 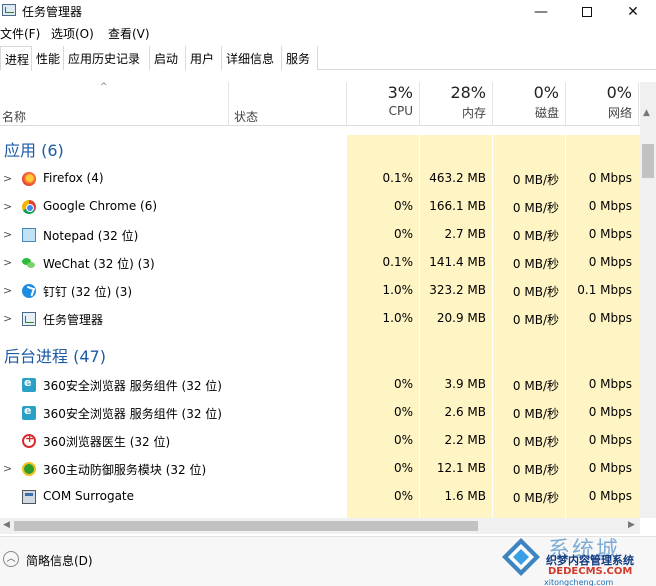 What do you see at coordinates (16, 58) in the screenshot?
I see `tab-processes: 进程` at bounding box center [16, 58].